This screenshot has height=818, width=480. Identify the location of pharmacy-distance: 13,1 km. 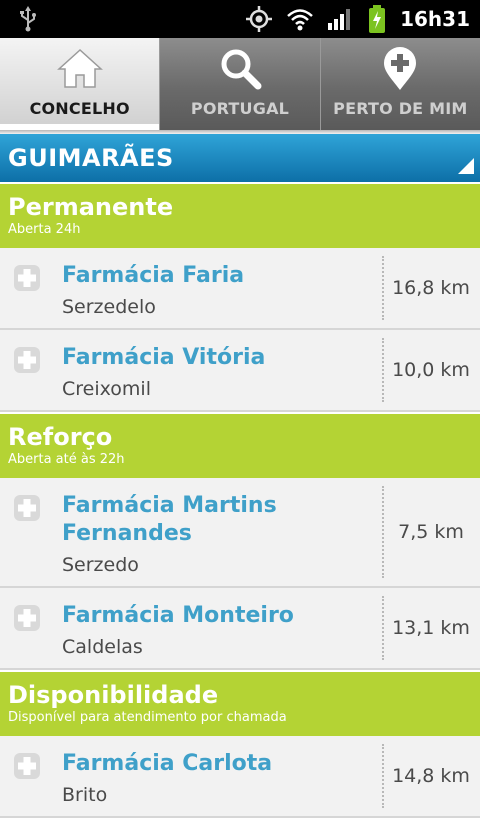
(431, 628).